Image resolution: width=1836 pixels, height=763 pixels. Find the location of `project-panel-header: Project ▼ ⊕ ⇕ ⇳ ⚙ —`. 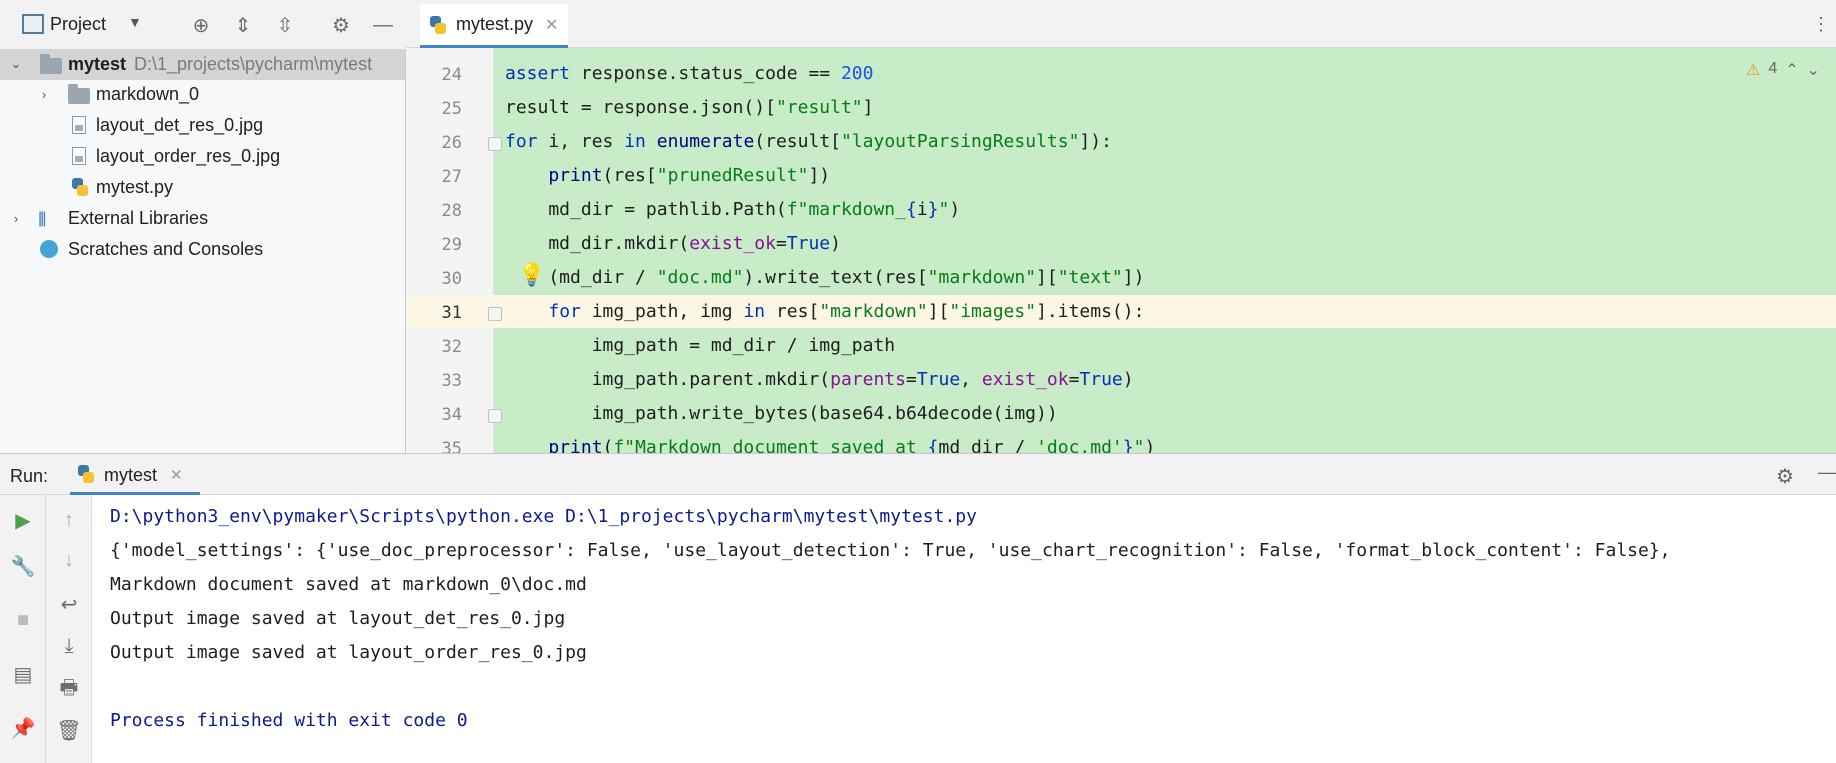

project-panel-header: Project ▼ ⊕ ⇕ ⇳ ⚙ — is located at coordinates (203, 25).